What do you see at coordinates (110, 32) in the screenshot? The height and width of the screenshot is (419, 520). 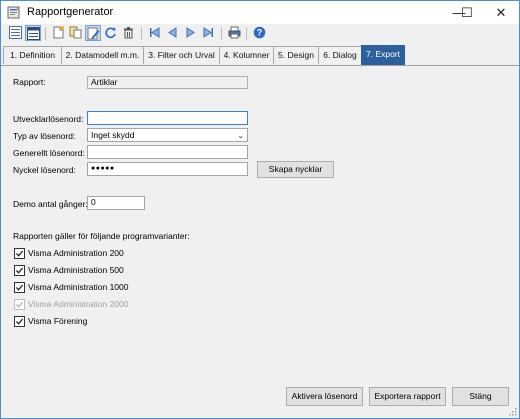 I see `refresh-icon` at bounding box center [110, 32].